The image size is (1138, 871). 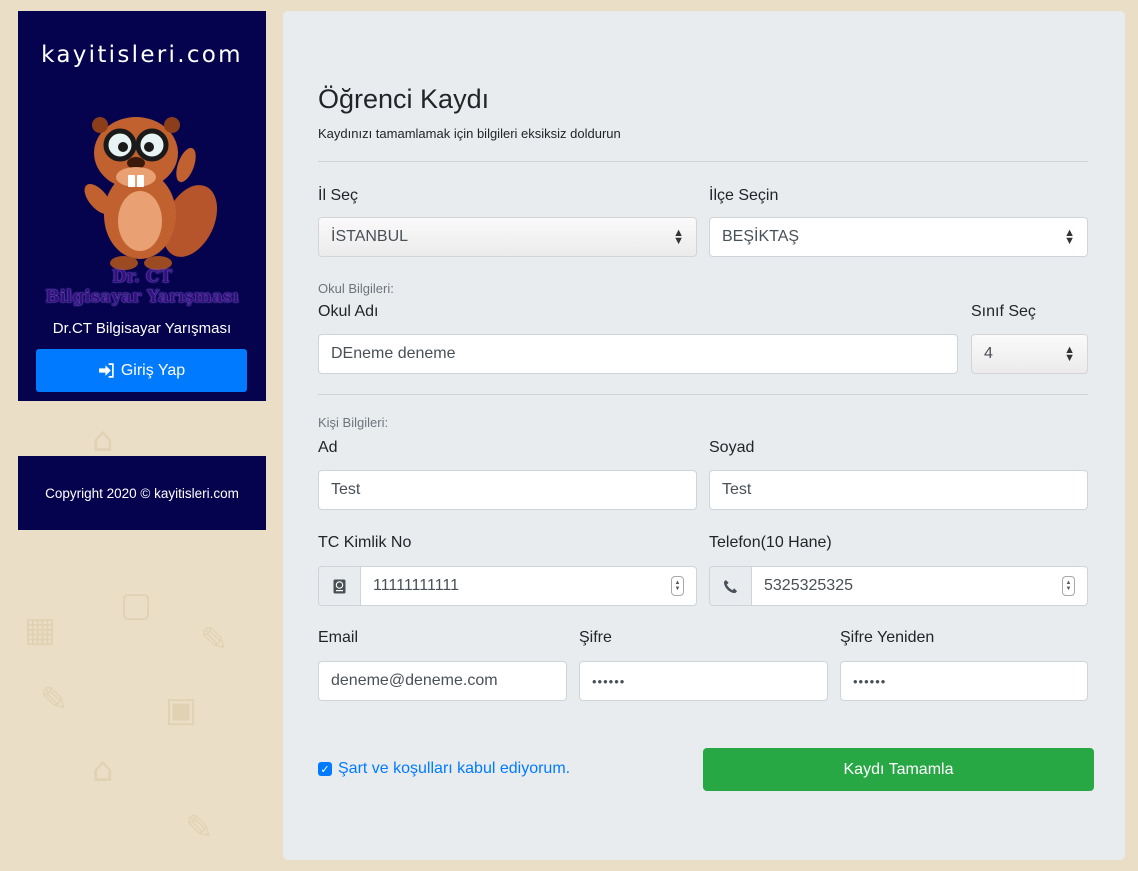 I want to click on background-doodle: ▢, so click(x=136, y=605).